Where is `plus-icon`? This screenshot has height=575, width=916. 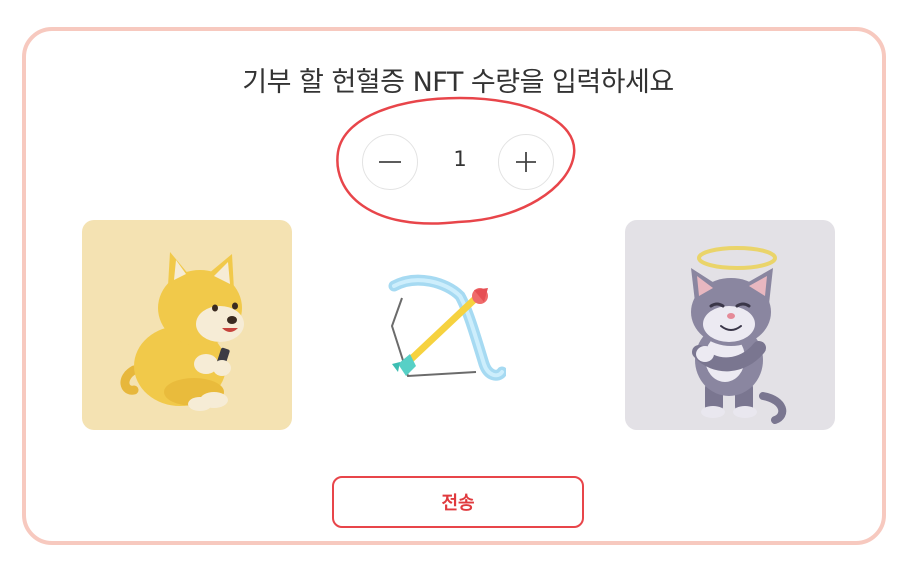 plus-icon is located at coordinates (526, 162).